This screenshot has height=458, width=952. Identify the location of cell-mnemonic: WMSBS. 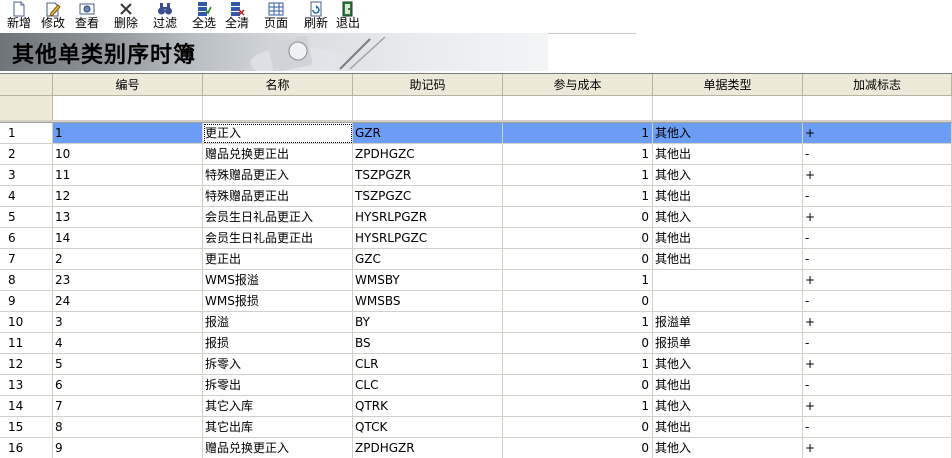
(428, 301).